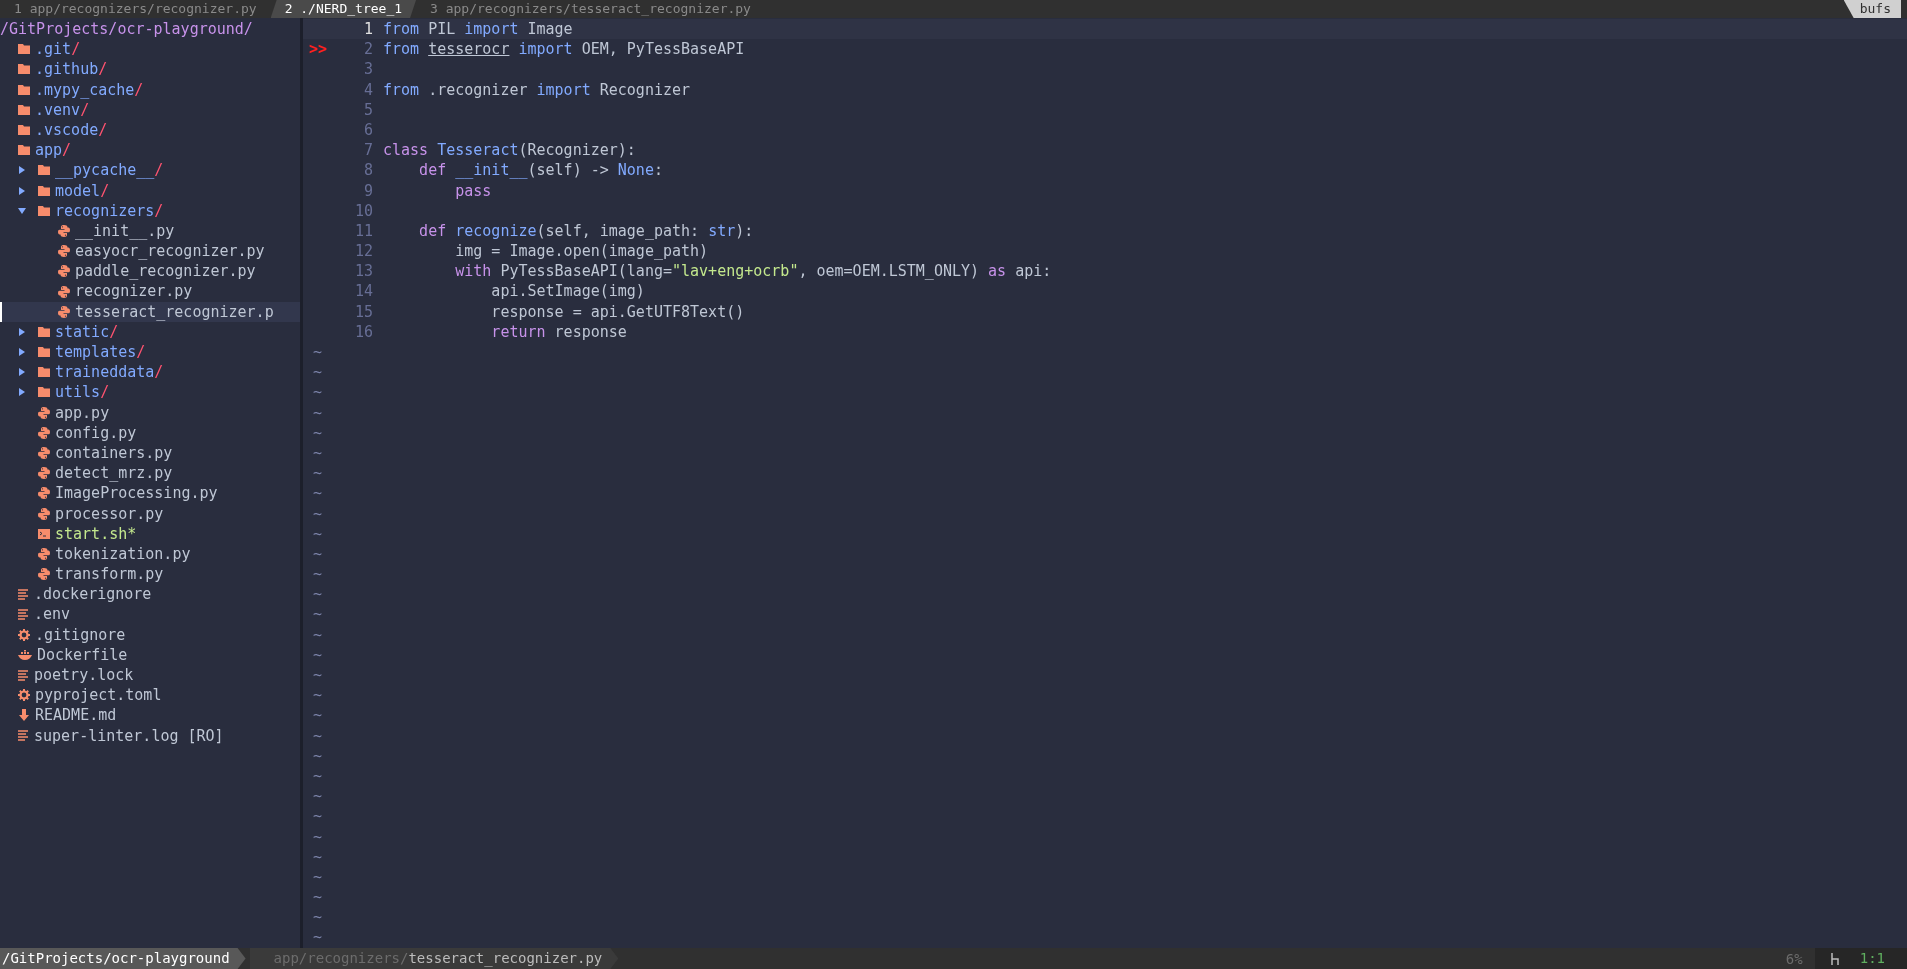 The height and width of the screenshot is (969, 1907). I want to click on code-line: from .recognizer import Recognizer, so click(537, 89).